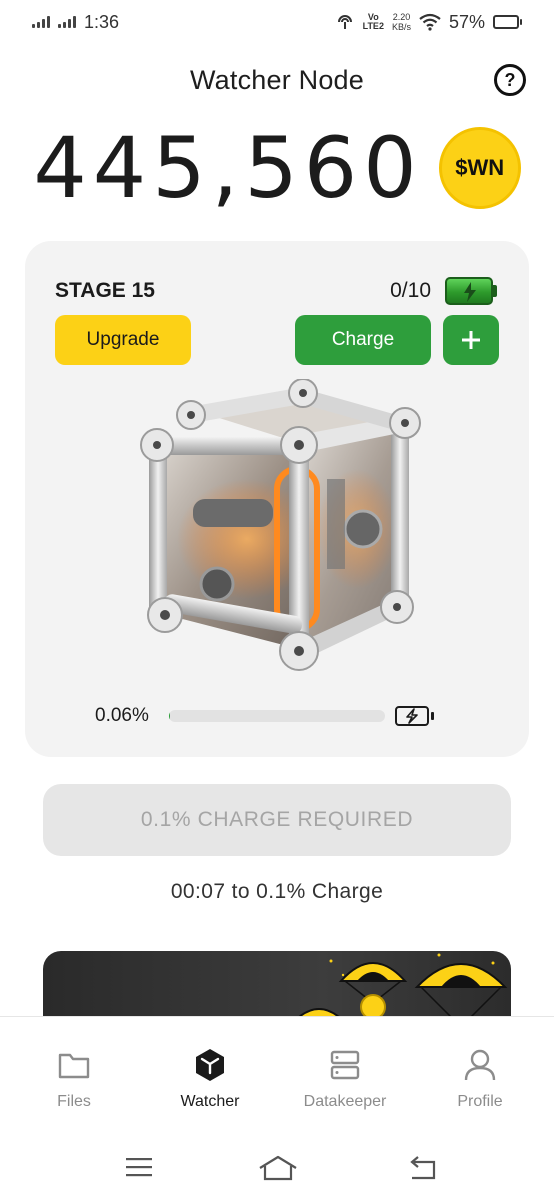  Describe the element at coordinates (466, 21) in the screenshot. I see `battery-percent: 57%` at that location.